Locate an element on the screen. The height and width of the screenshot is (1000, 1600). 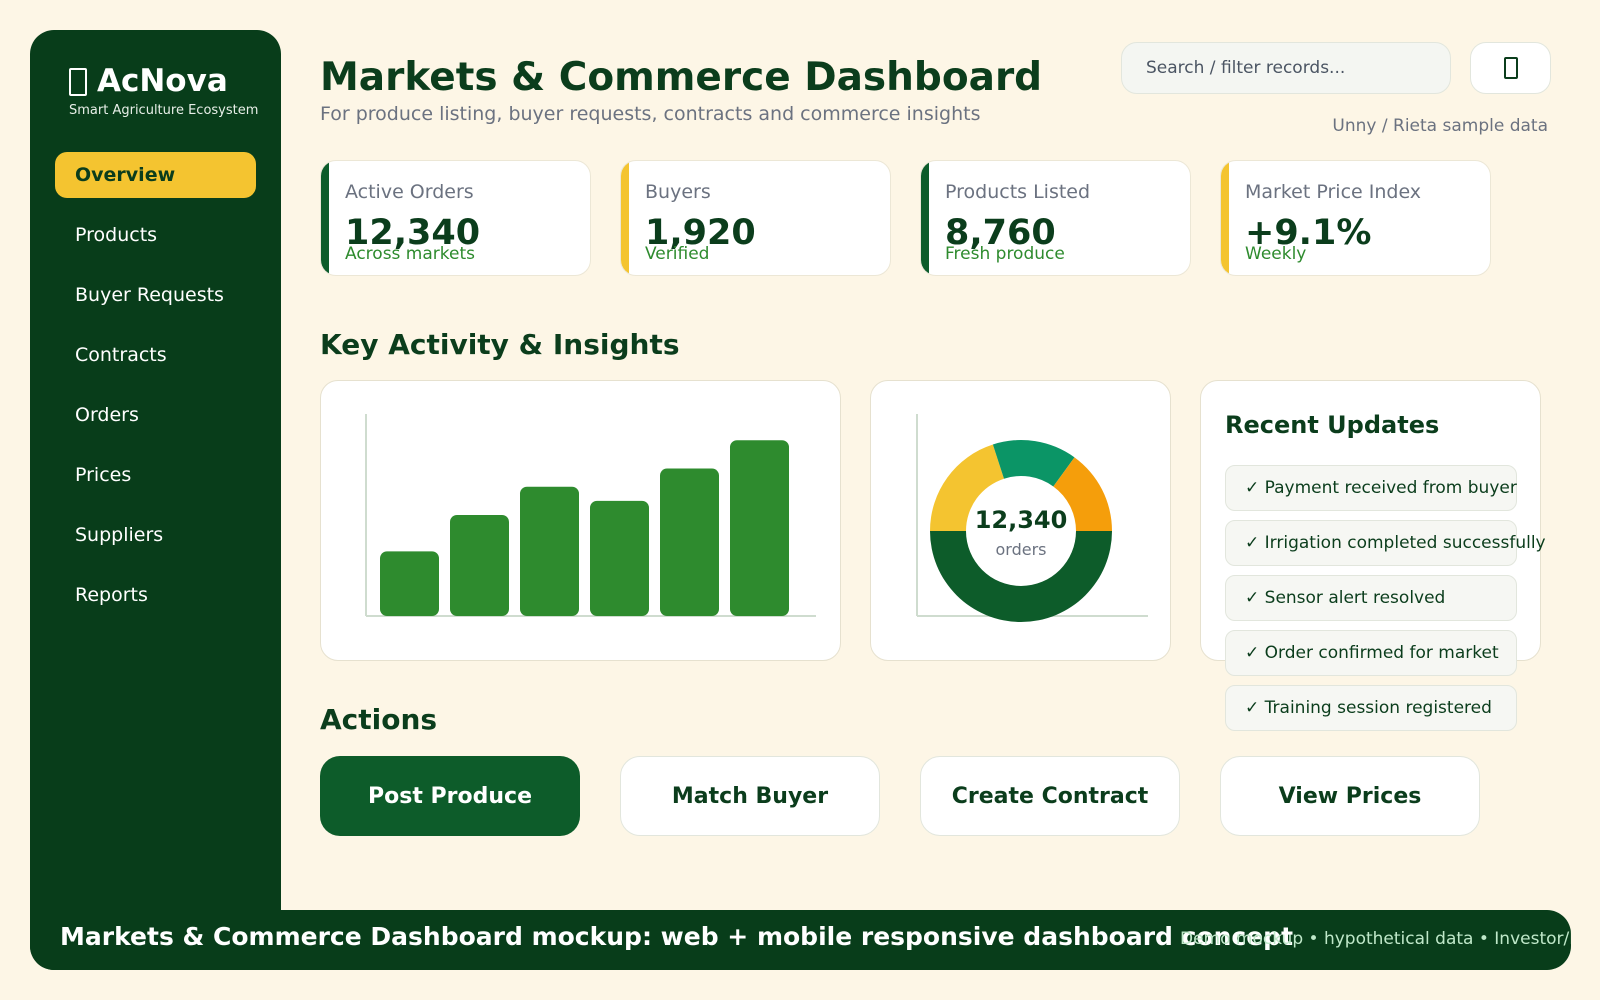
update-item: ✓ Payment received from buyer is located at coordinates (1371, 488).